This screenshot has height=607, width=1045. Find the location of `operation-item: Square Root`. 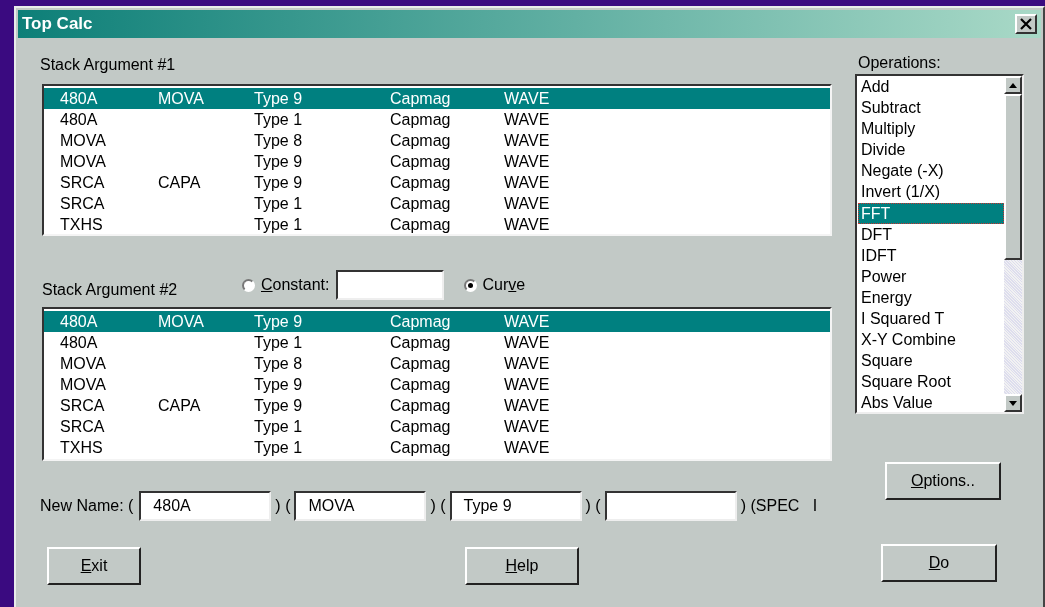

operation-item: Square Root is located at coordinates (931, 382).